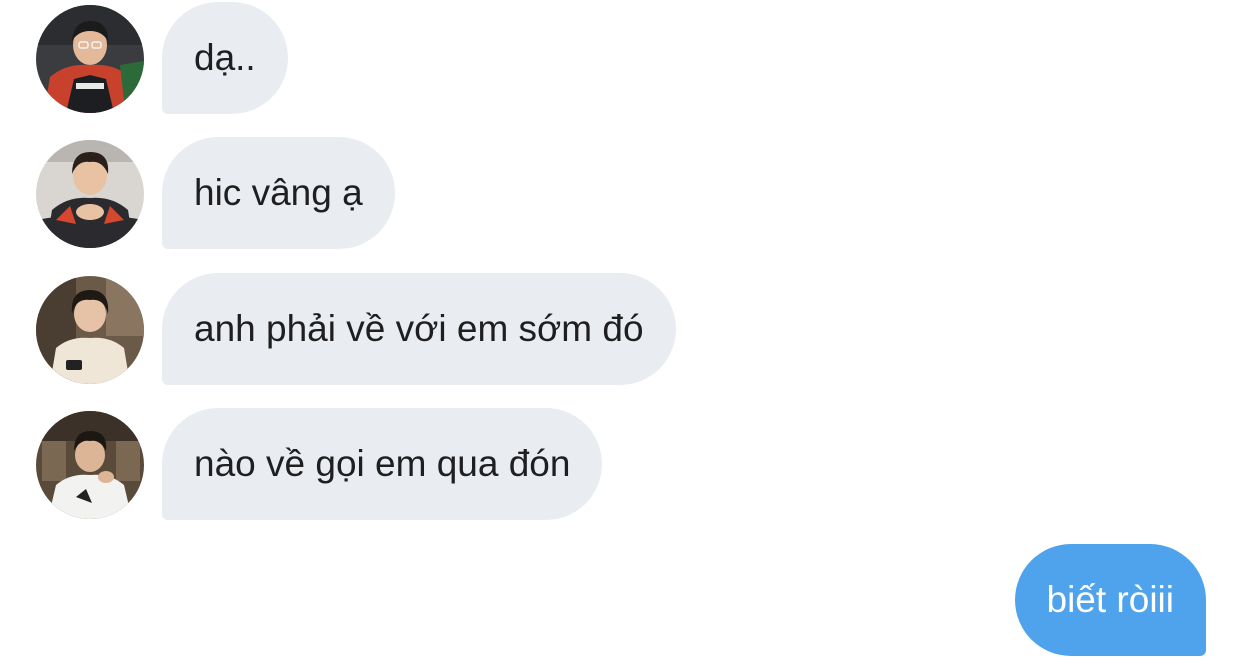 Image resolution: width=1242 pixels, height=670 pixels. What do you see at coordinates (1110, 600) in the screenshot?
I see `outgoing-message-bubble: biết ròiii` at bounding box center [1110, 600].